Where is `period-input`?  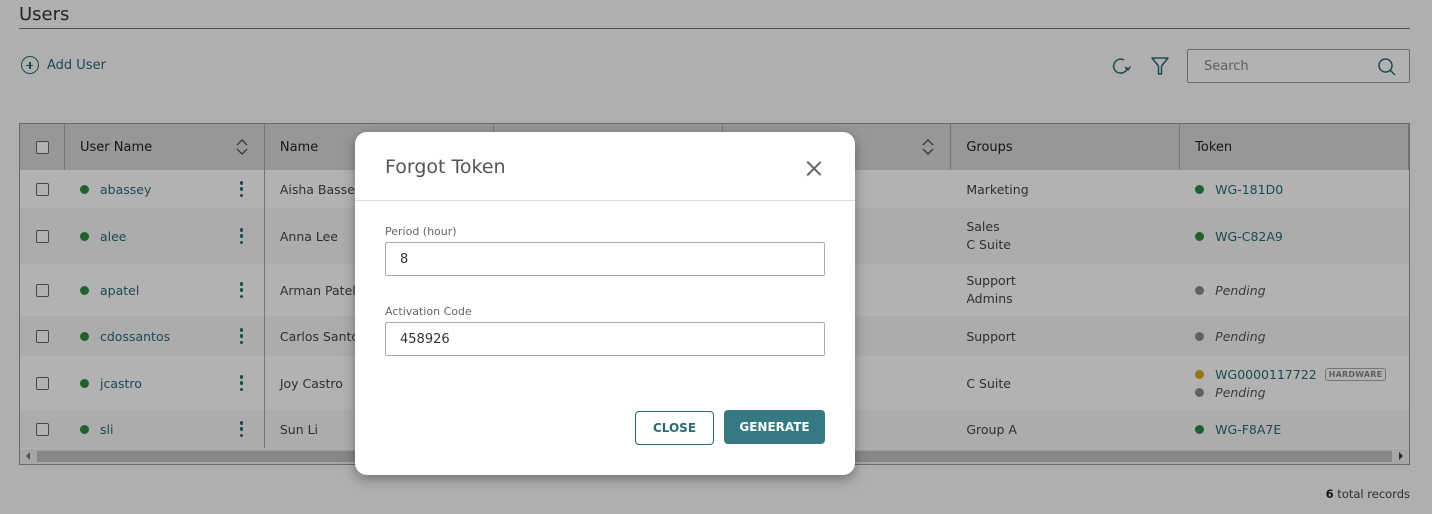 period-input is located at coordinates (605, 259).